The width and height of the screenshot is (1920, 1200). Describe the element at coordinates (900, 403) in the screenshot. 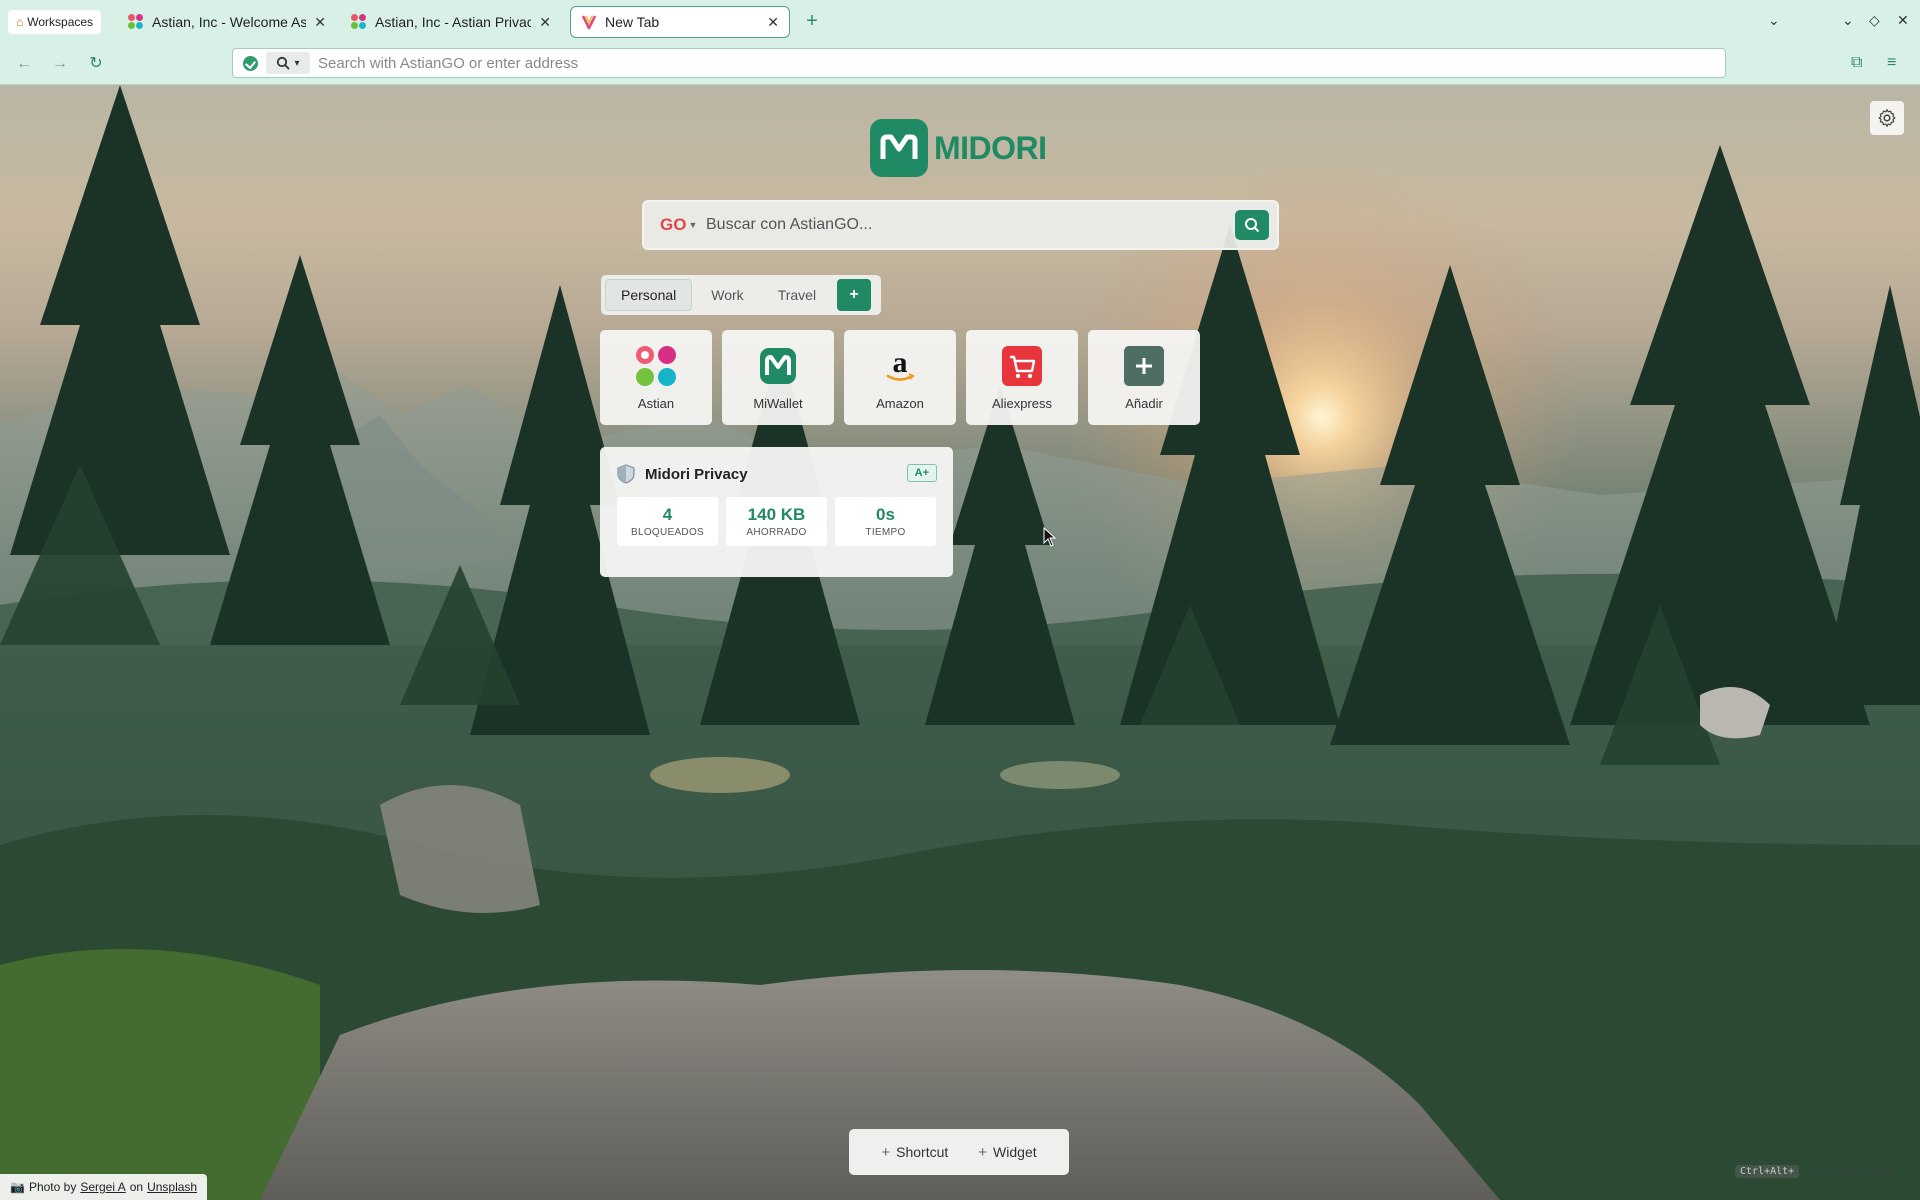

I see `shortcut-label: Amazon` at that location.